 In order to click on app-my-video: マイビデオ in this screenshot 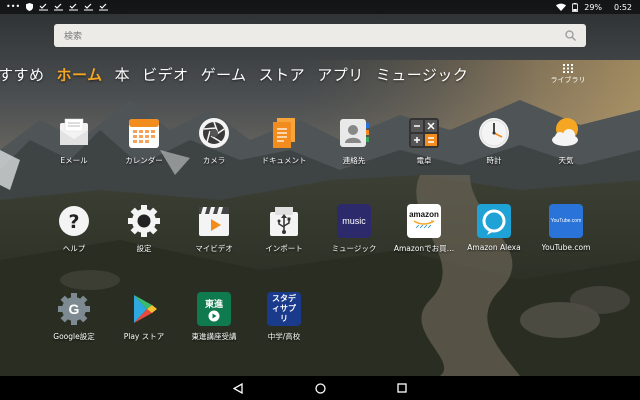, I will do `click(214, 232)`.